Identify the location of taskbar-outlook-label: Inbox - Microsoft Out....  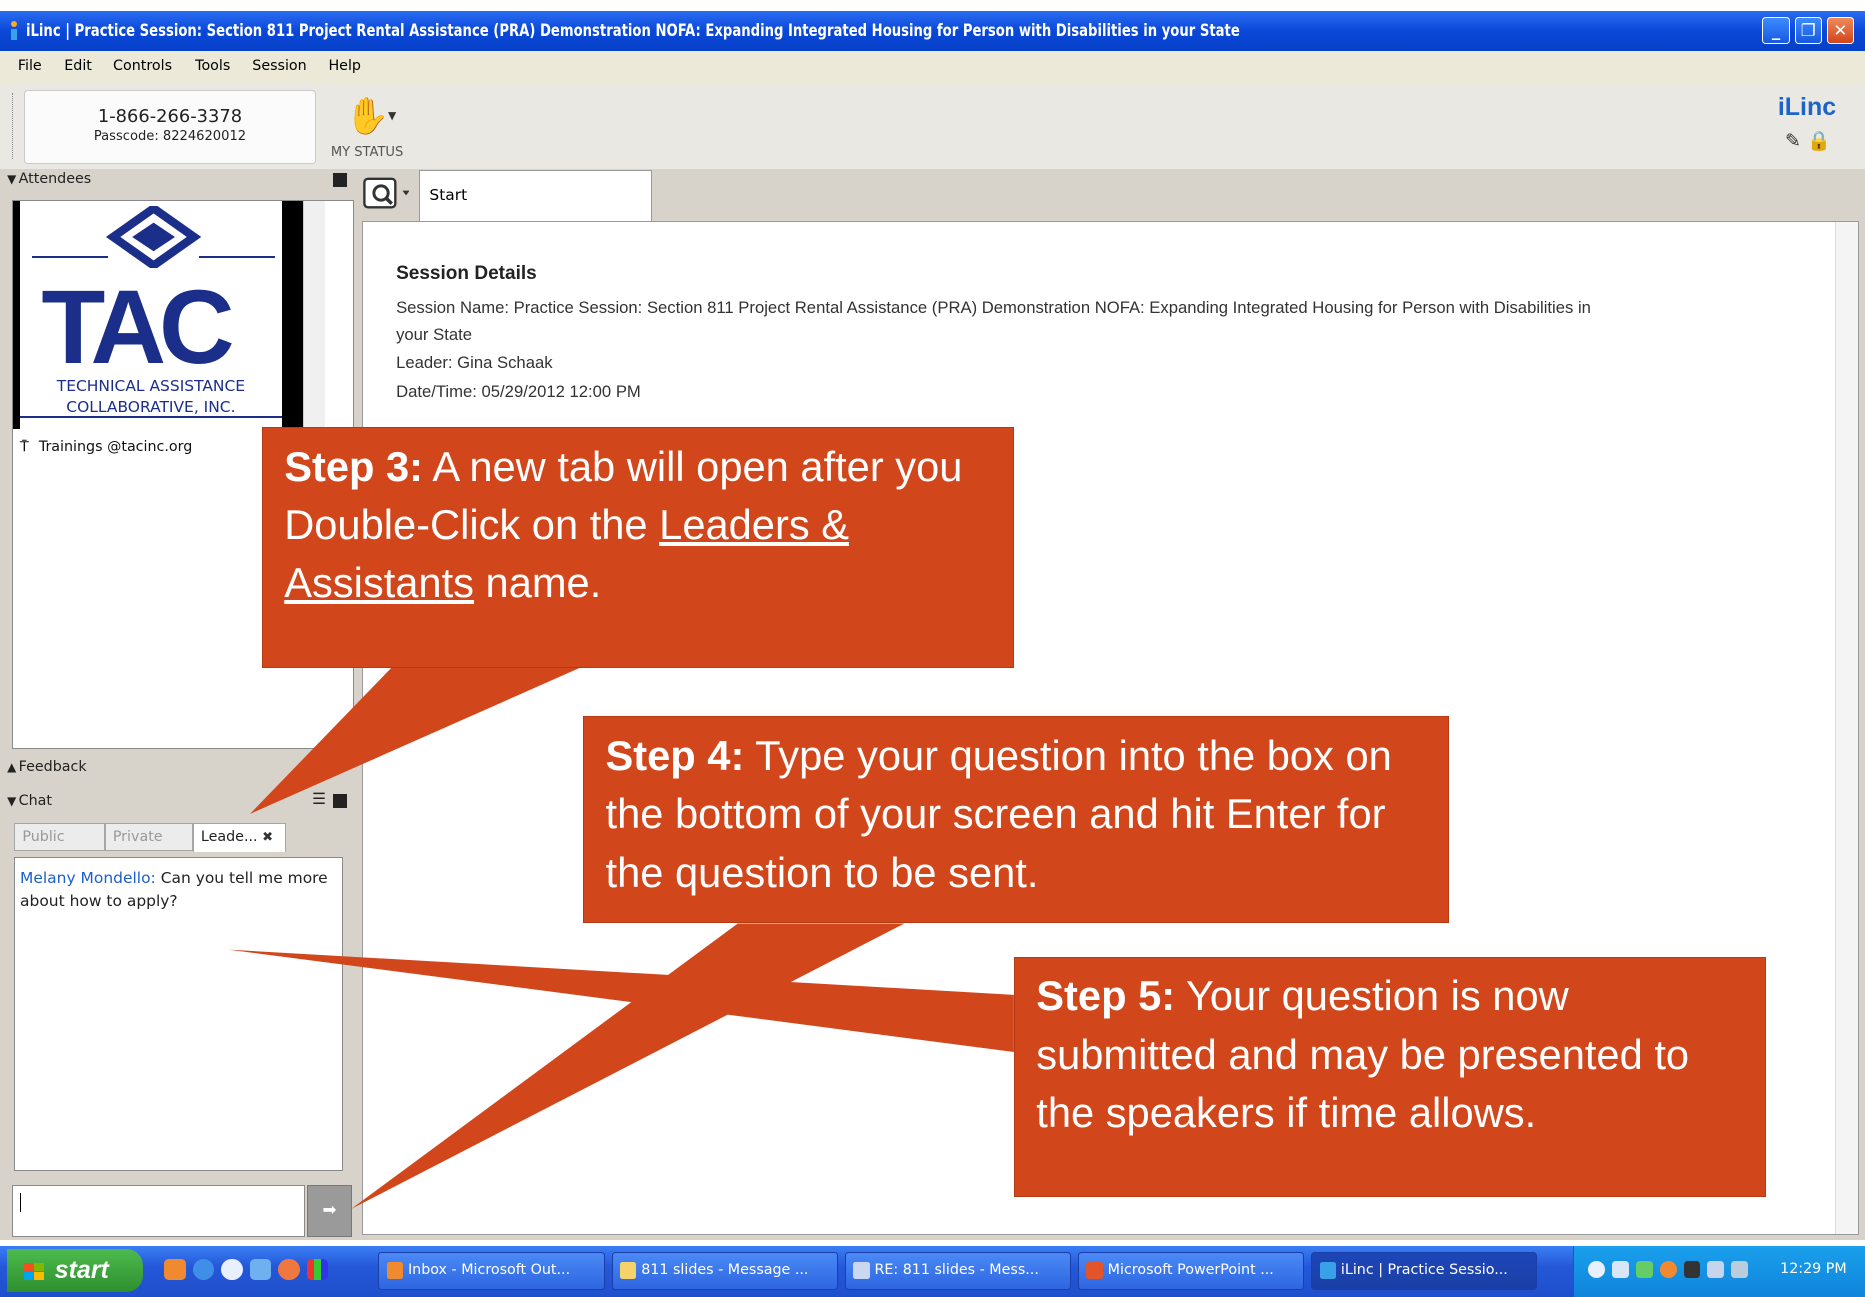
(489, 1269).